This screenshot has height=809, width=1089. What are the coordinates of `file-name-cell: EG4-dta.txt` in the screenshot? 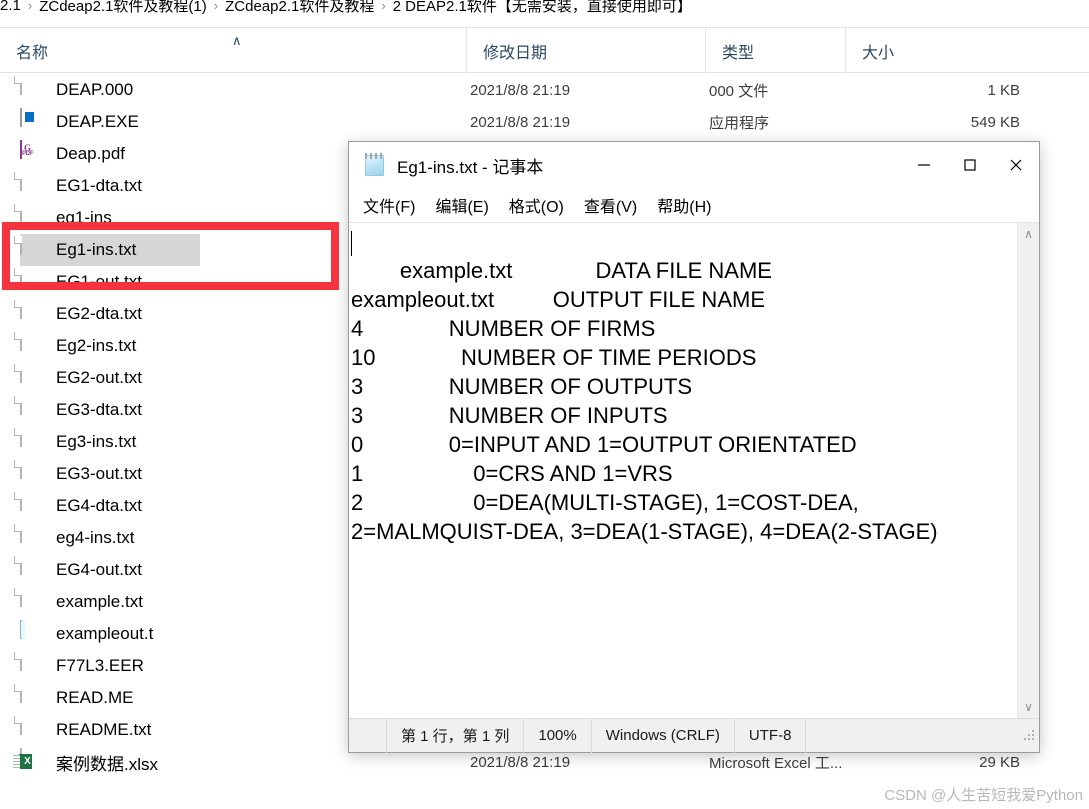 It's located at (110, 506).